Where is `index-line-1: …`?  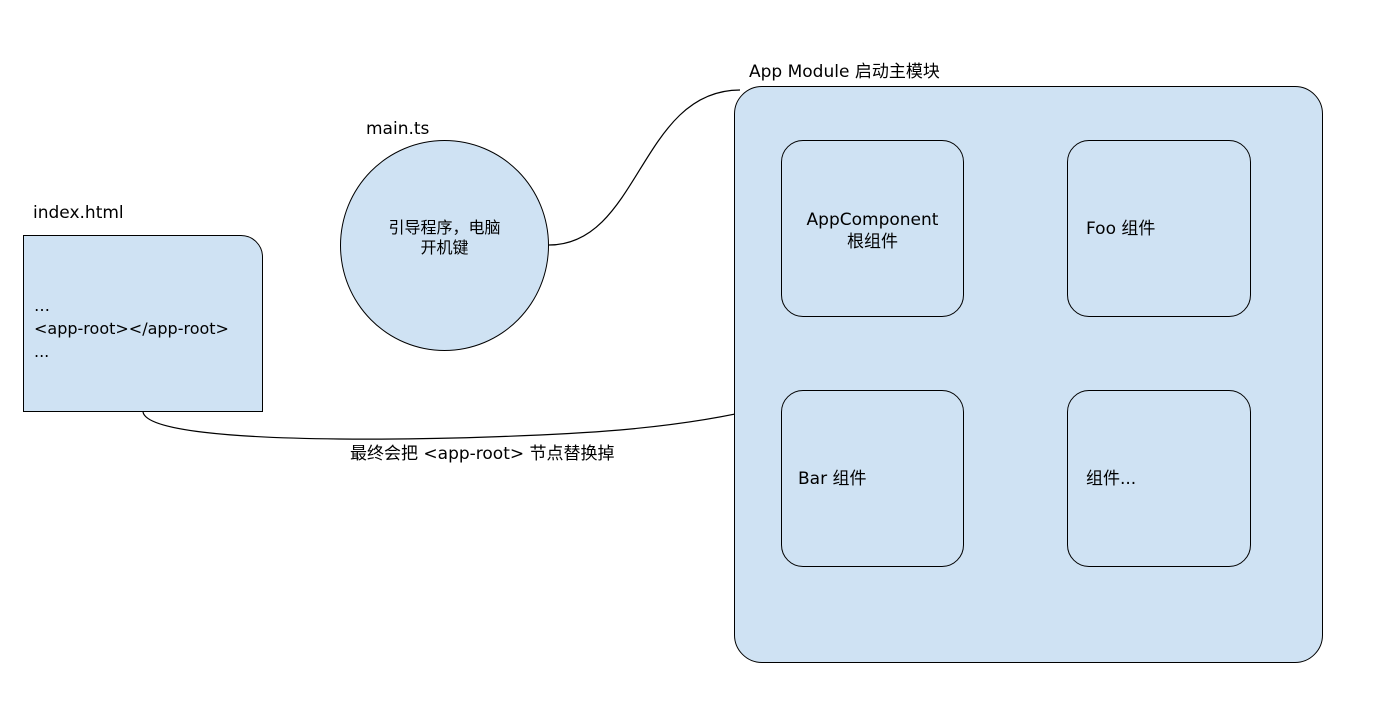
index-line-1: … is located at coordinates (42, 305).